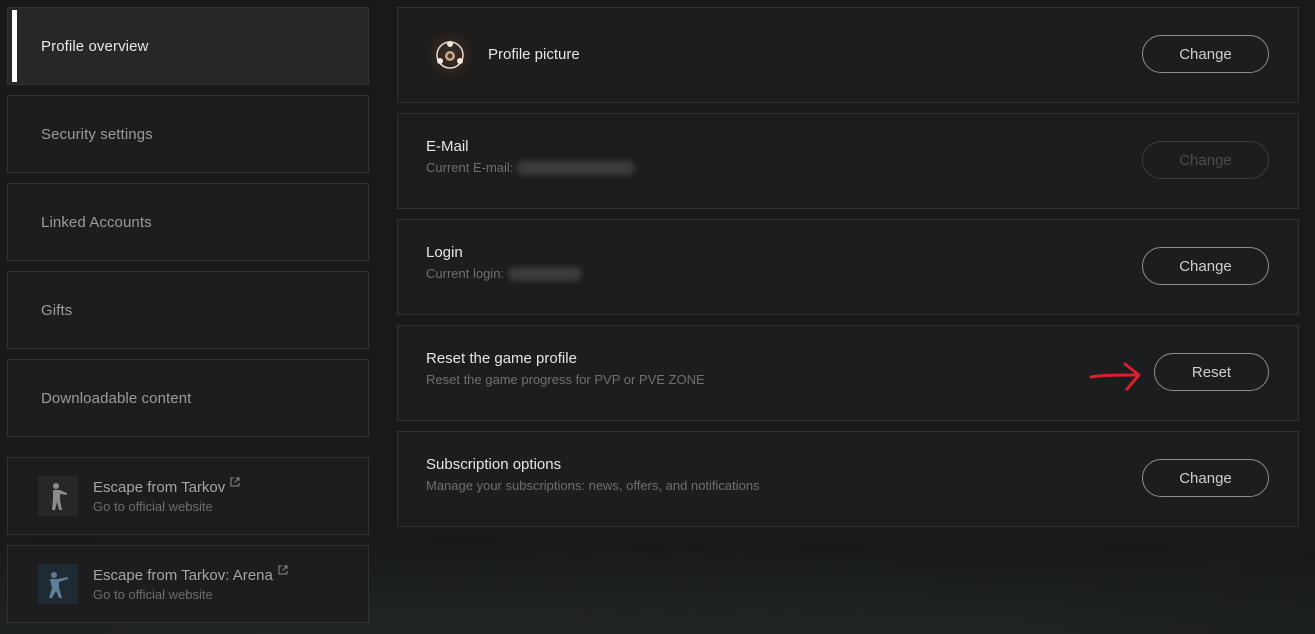 The width and height of the screenshot is (1315, 634). What do you see at coordinates (14, 46) in the screenshot?
I see `active-indicator` at bounding box center [14, 46].